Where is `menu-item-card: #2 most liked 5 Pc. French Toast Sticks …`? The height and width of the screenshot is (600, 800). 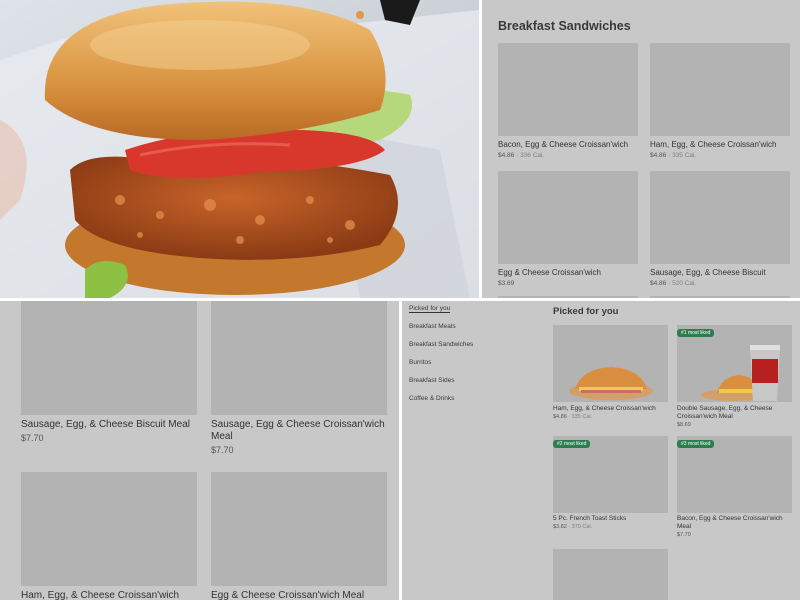
menu-item-card: #2 most liked 5 Pc. French Toast Sticks … is located at coordinates (612, 486).